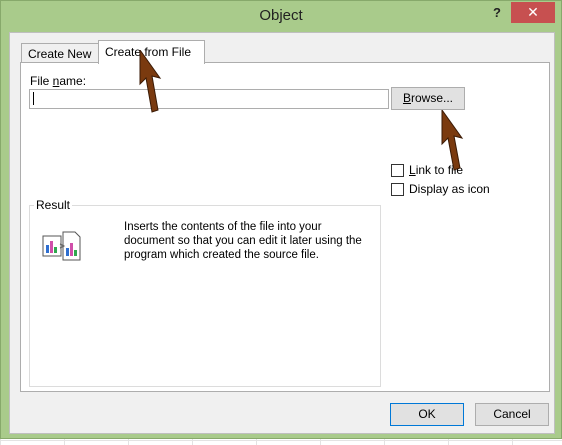  What do you see at coordinates (497, 14) in the screenshot?
I see `help-button: ?` at bounding box center [497, 14].